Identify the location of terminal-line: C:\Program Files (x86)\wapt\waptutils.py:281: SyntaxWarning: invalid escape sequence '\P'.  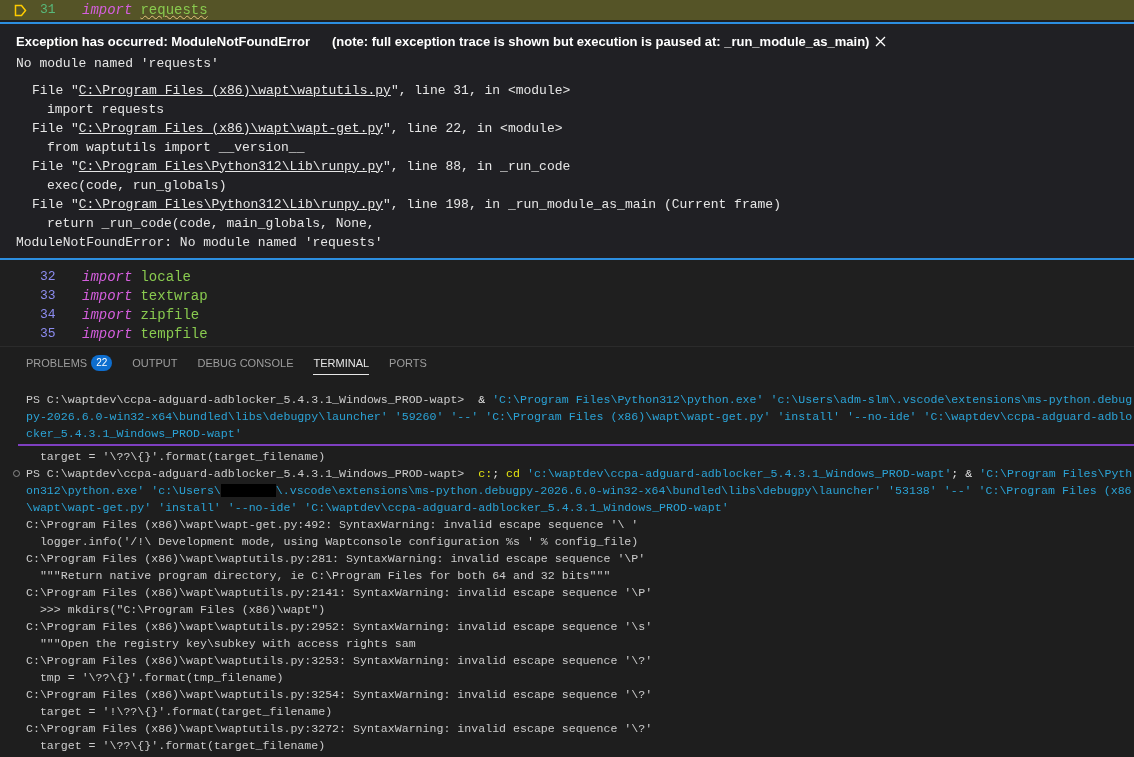
(336, 558).